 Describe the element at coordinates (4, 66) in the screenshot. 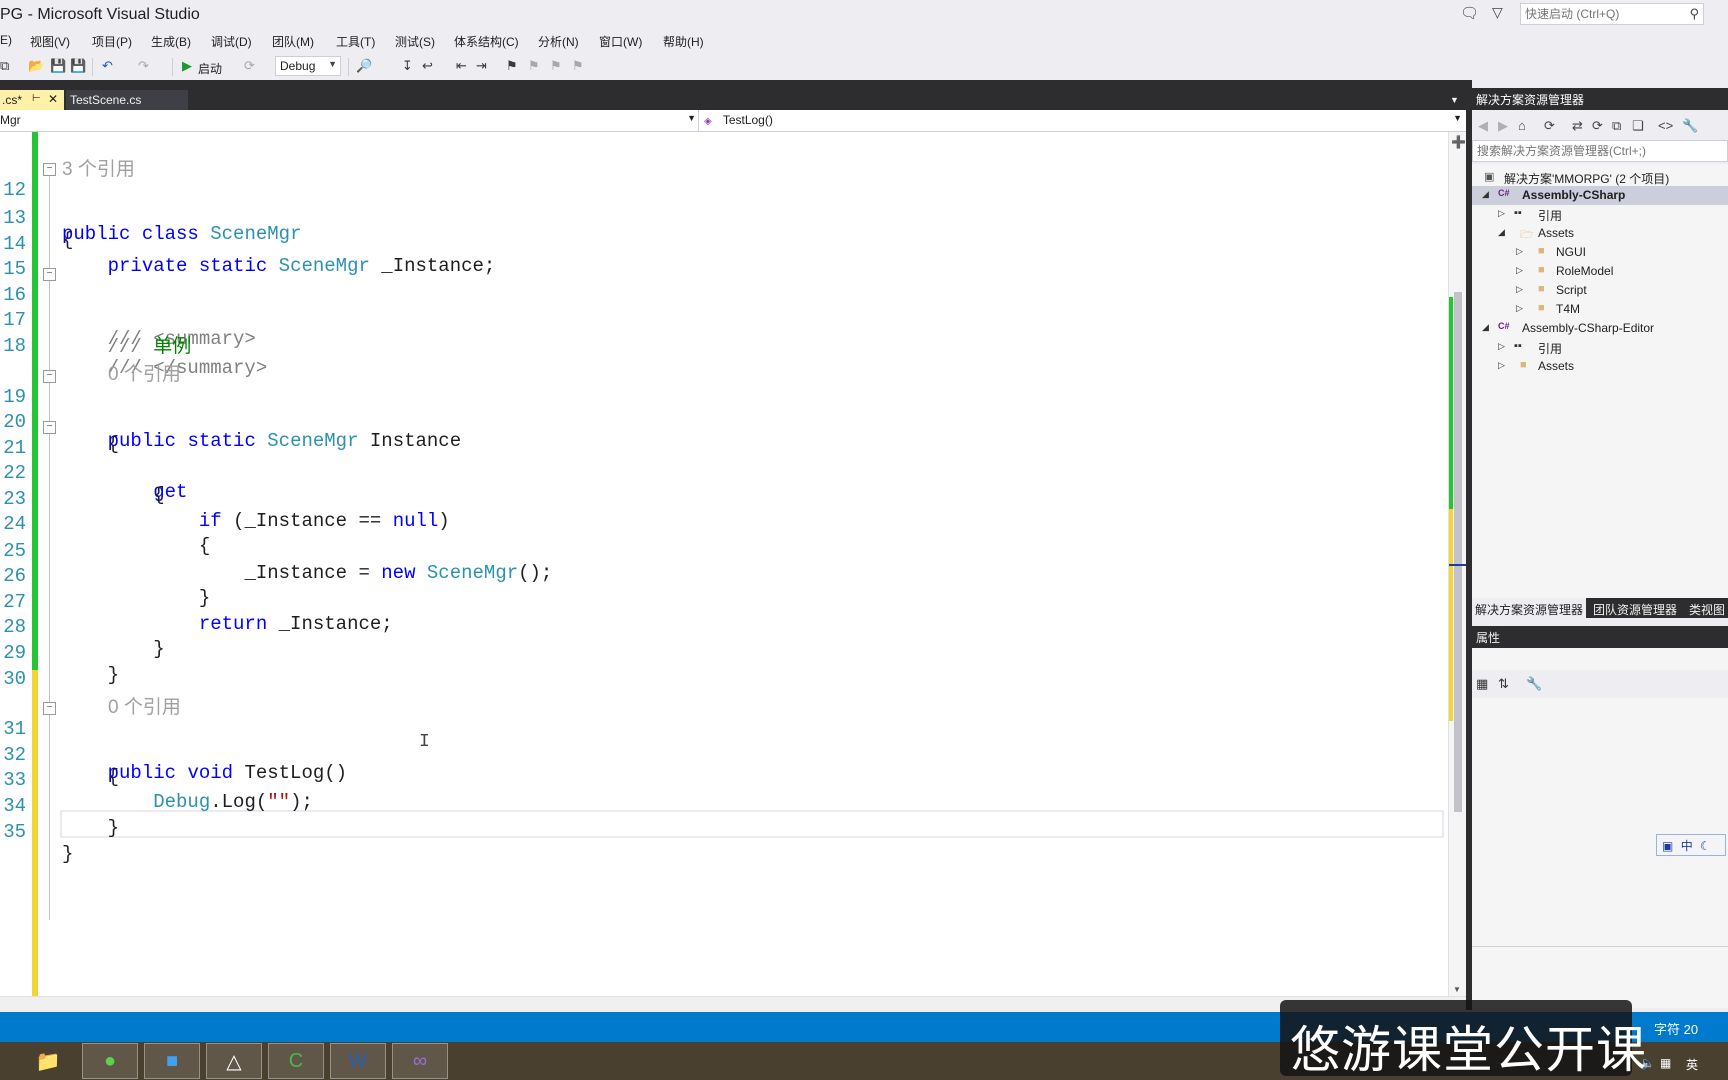

I see `new-project-icon: ⧉` at that location.